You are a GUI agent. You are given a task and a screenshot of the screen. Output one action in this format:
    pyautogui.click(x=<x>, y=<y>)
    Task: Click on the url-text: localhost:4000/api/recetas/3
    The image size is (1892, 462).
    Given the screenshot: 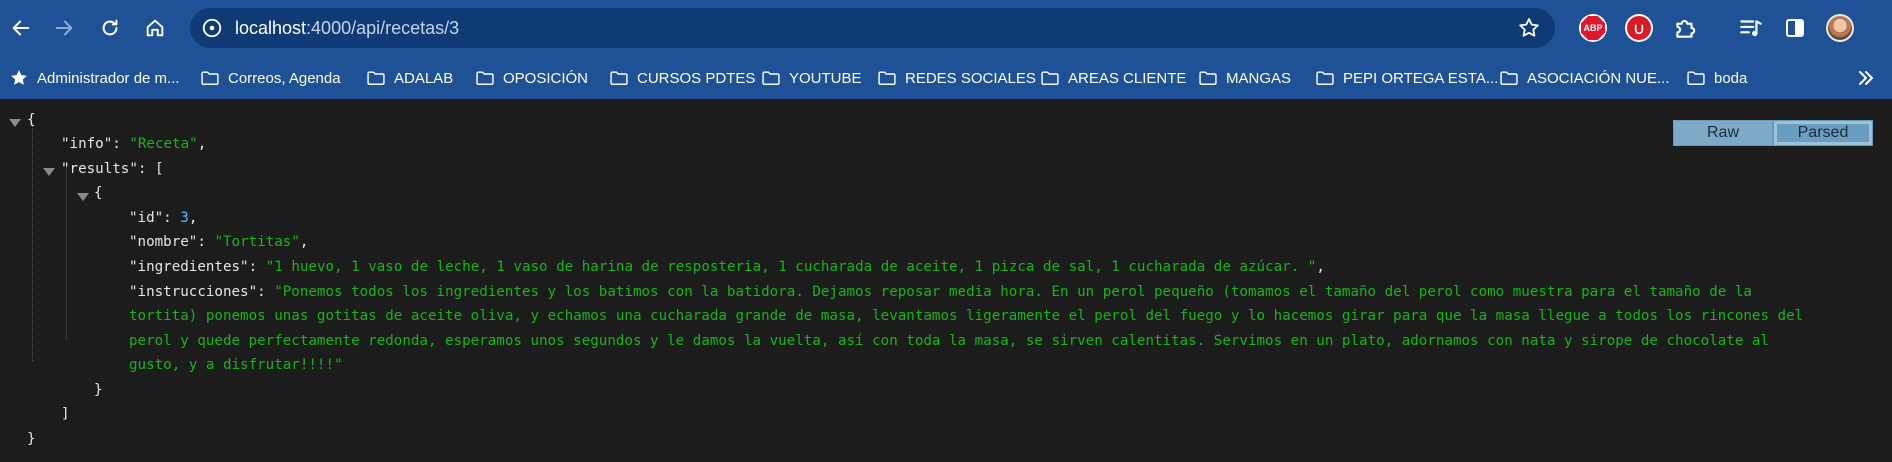 What is the action you would take?
    pyautogui.click(x=347, y=28)
    